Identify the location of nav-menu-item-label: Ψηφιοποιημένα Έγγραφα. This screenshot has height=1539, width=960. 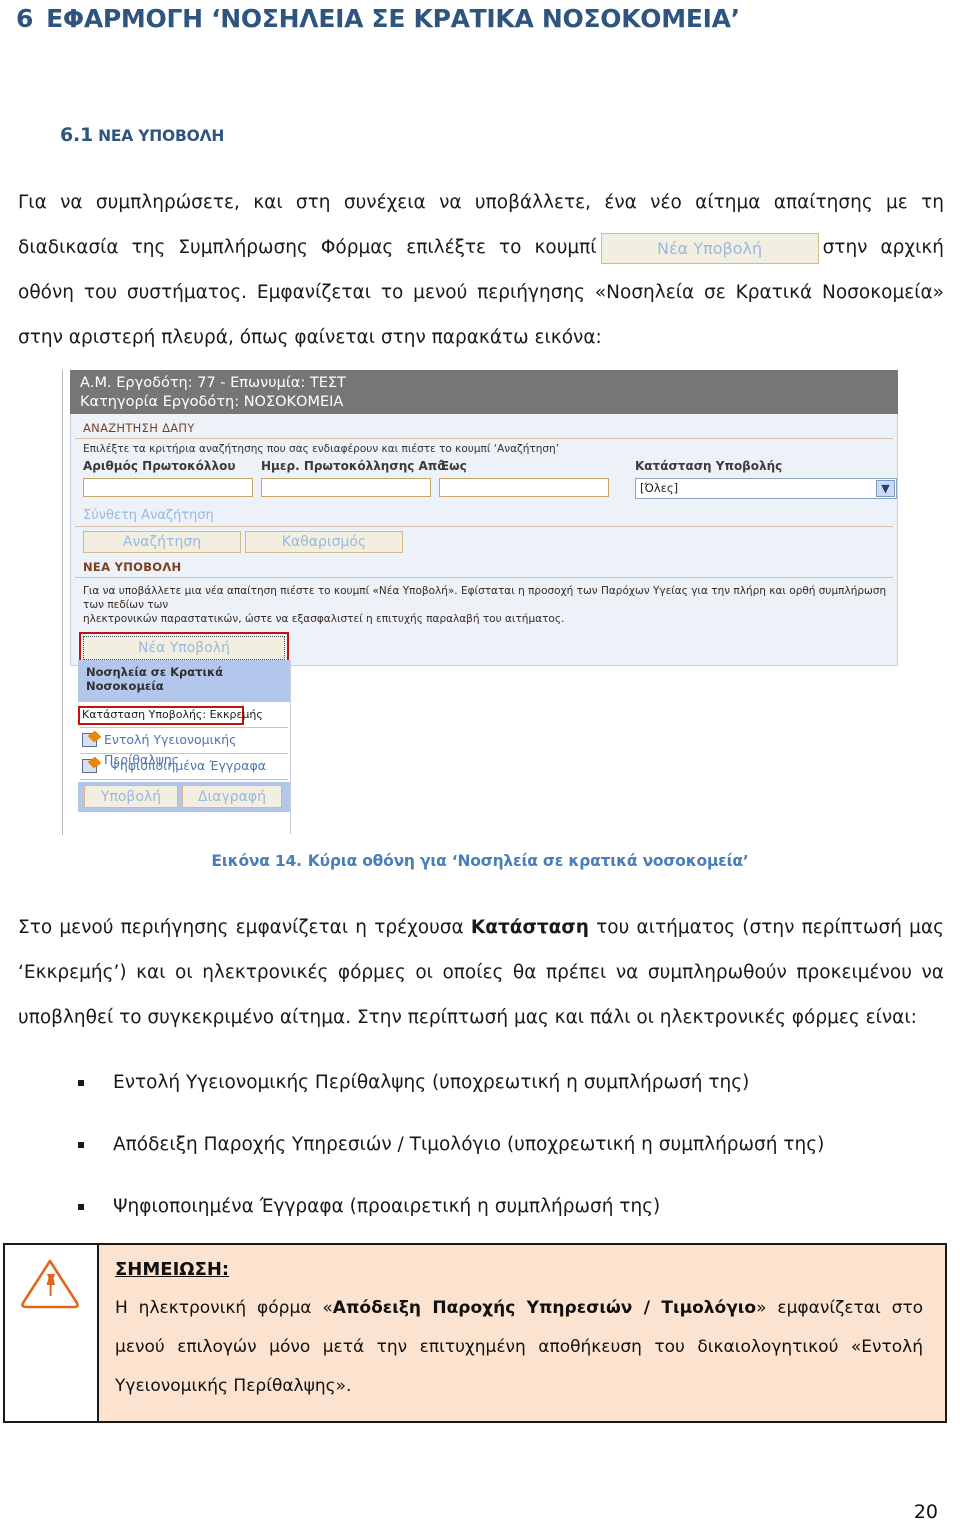
(188, 765).